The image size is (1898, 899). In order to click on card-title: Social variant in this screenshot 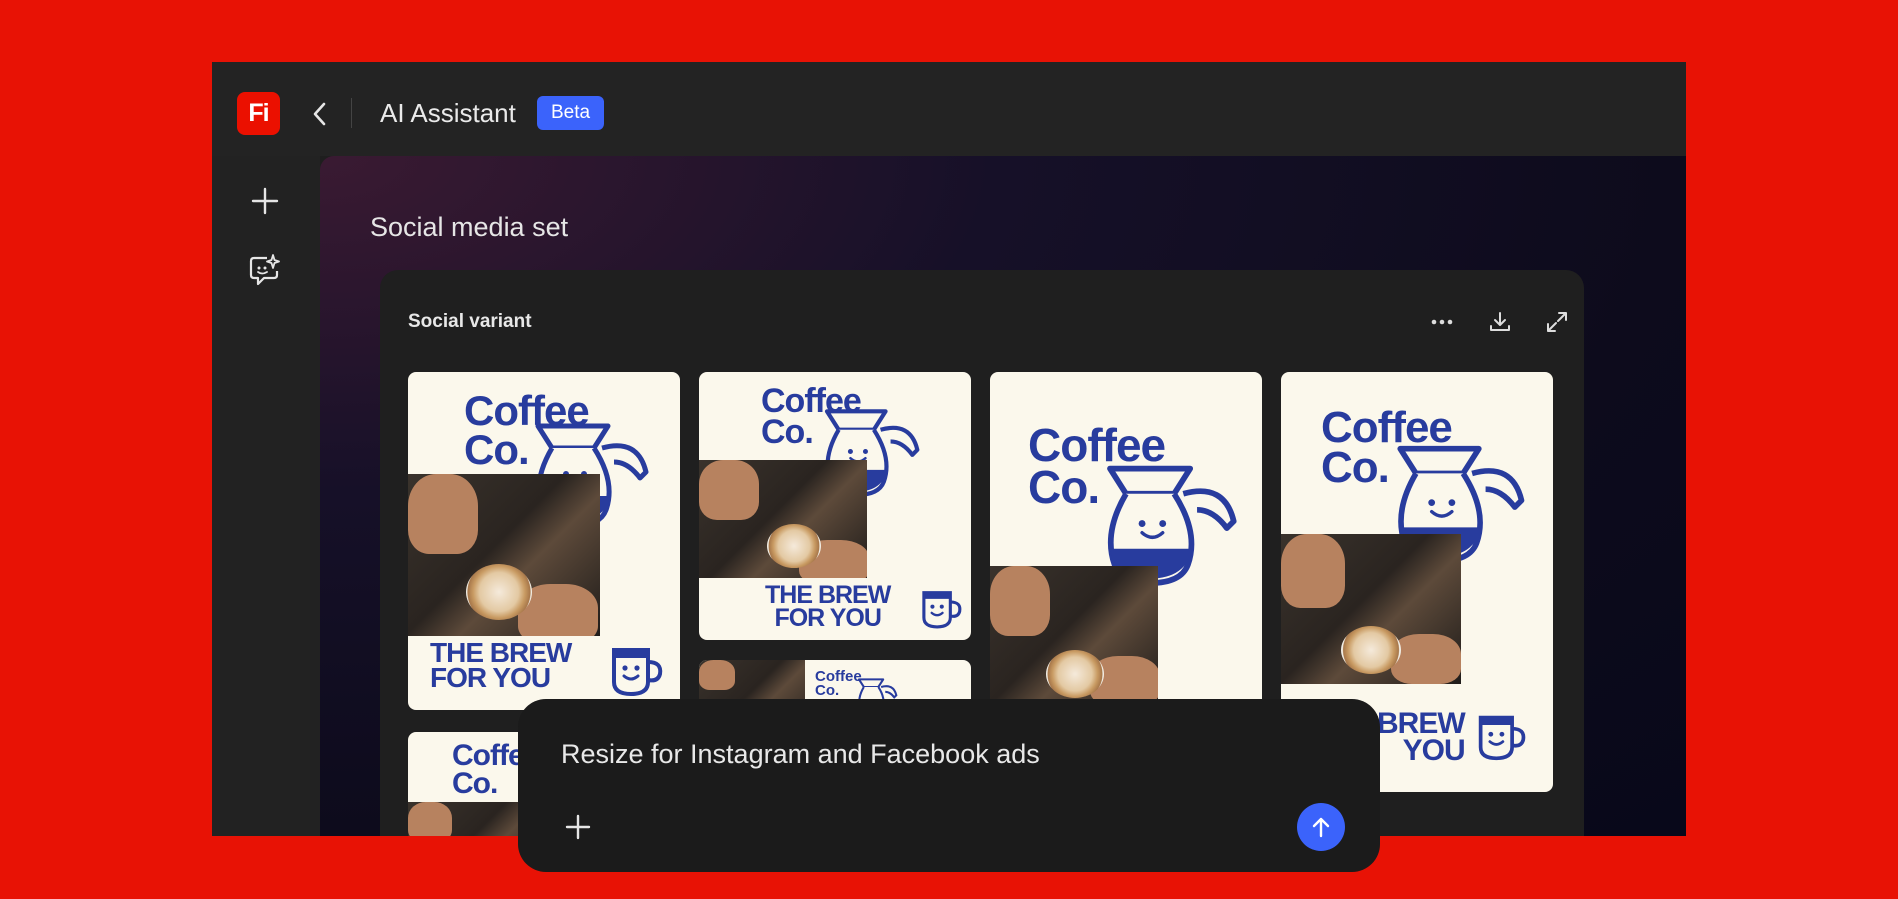, I will do `click(470, 321)`.